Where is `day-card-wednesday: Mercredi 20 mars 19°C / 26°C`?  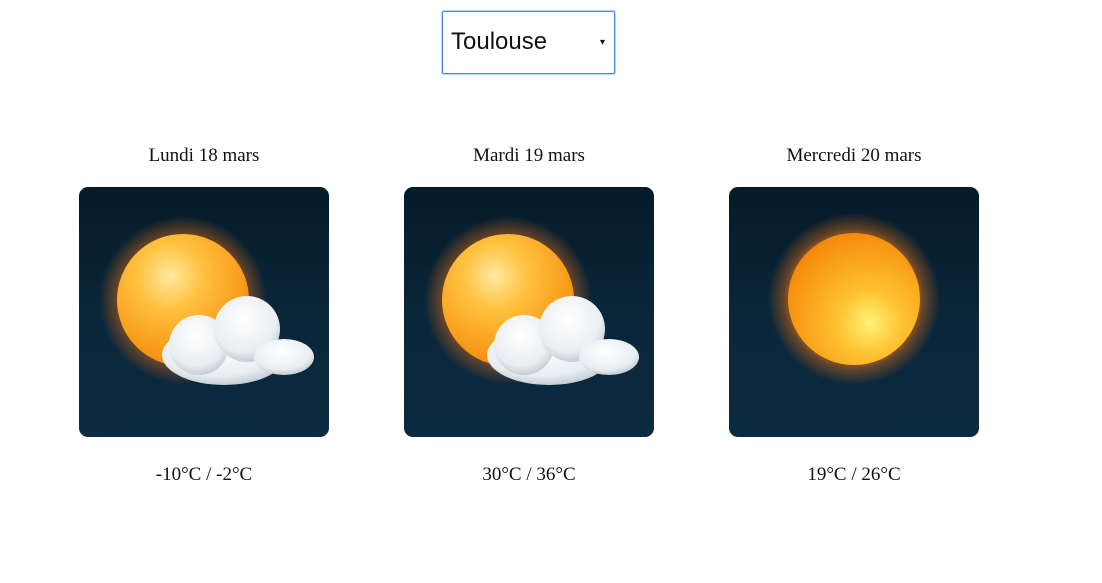 day-card-wednesday: Mercredi 20 mars 19°C / 26°C is located at coordinates (854, 315).